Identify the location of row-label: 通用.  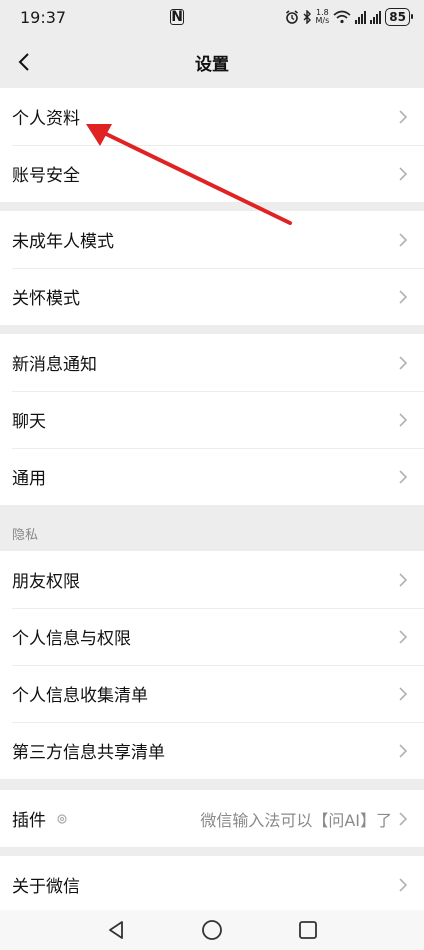
(29, 479).